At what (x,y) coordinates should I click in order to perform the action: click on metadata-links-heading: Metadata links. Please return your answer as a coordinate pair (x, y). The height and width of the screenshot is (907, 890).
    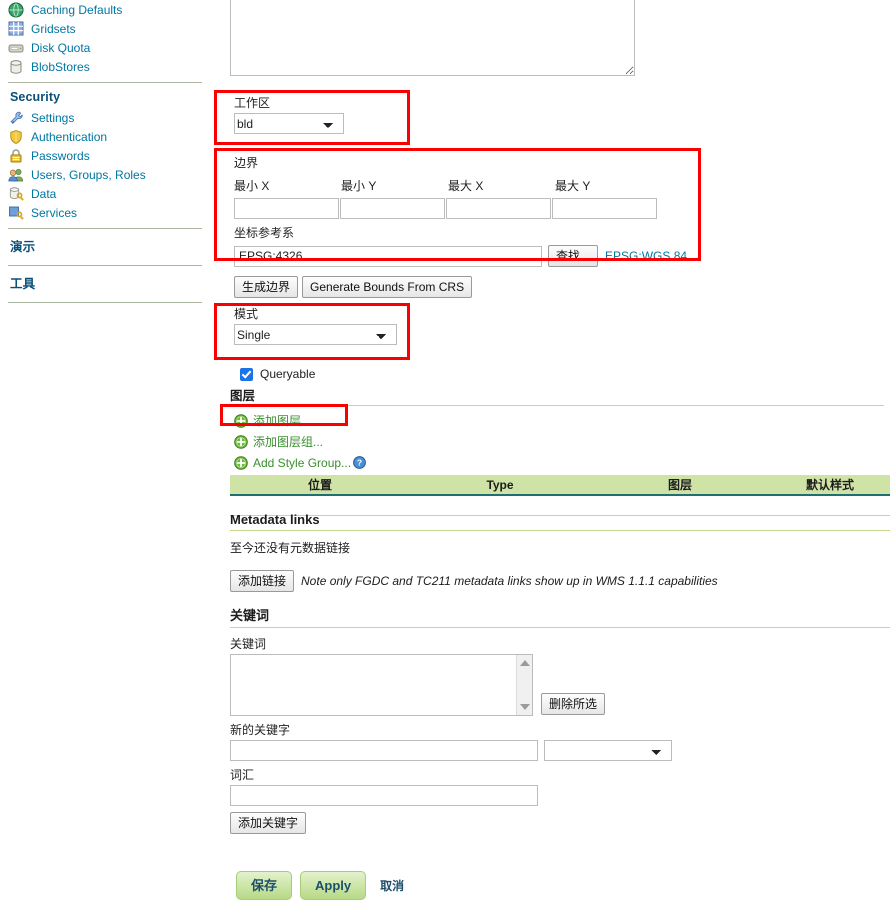
    Looking at the image, I should click on (560, 521).